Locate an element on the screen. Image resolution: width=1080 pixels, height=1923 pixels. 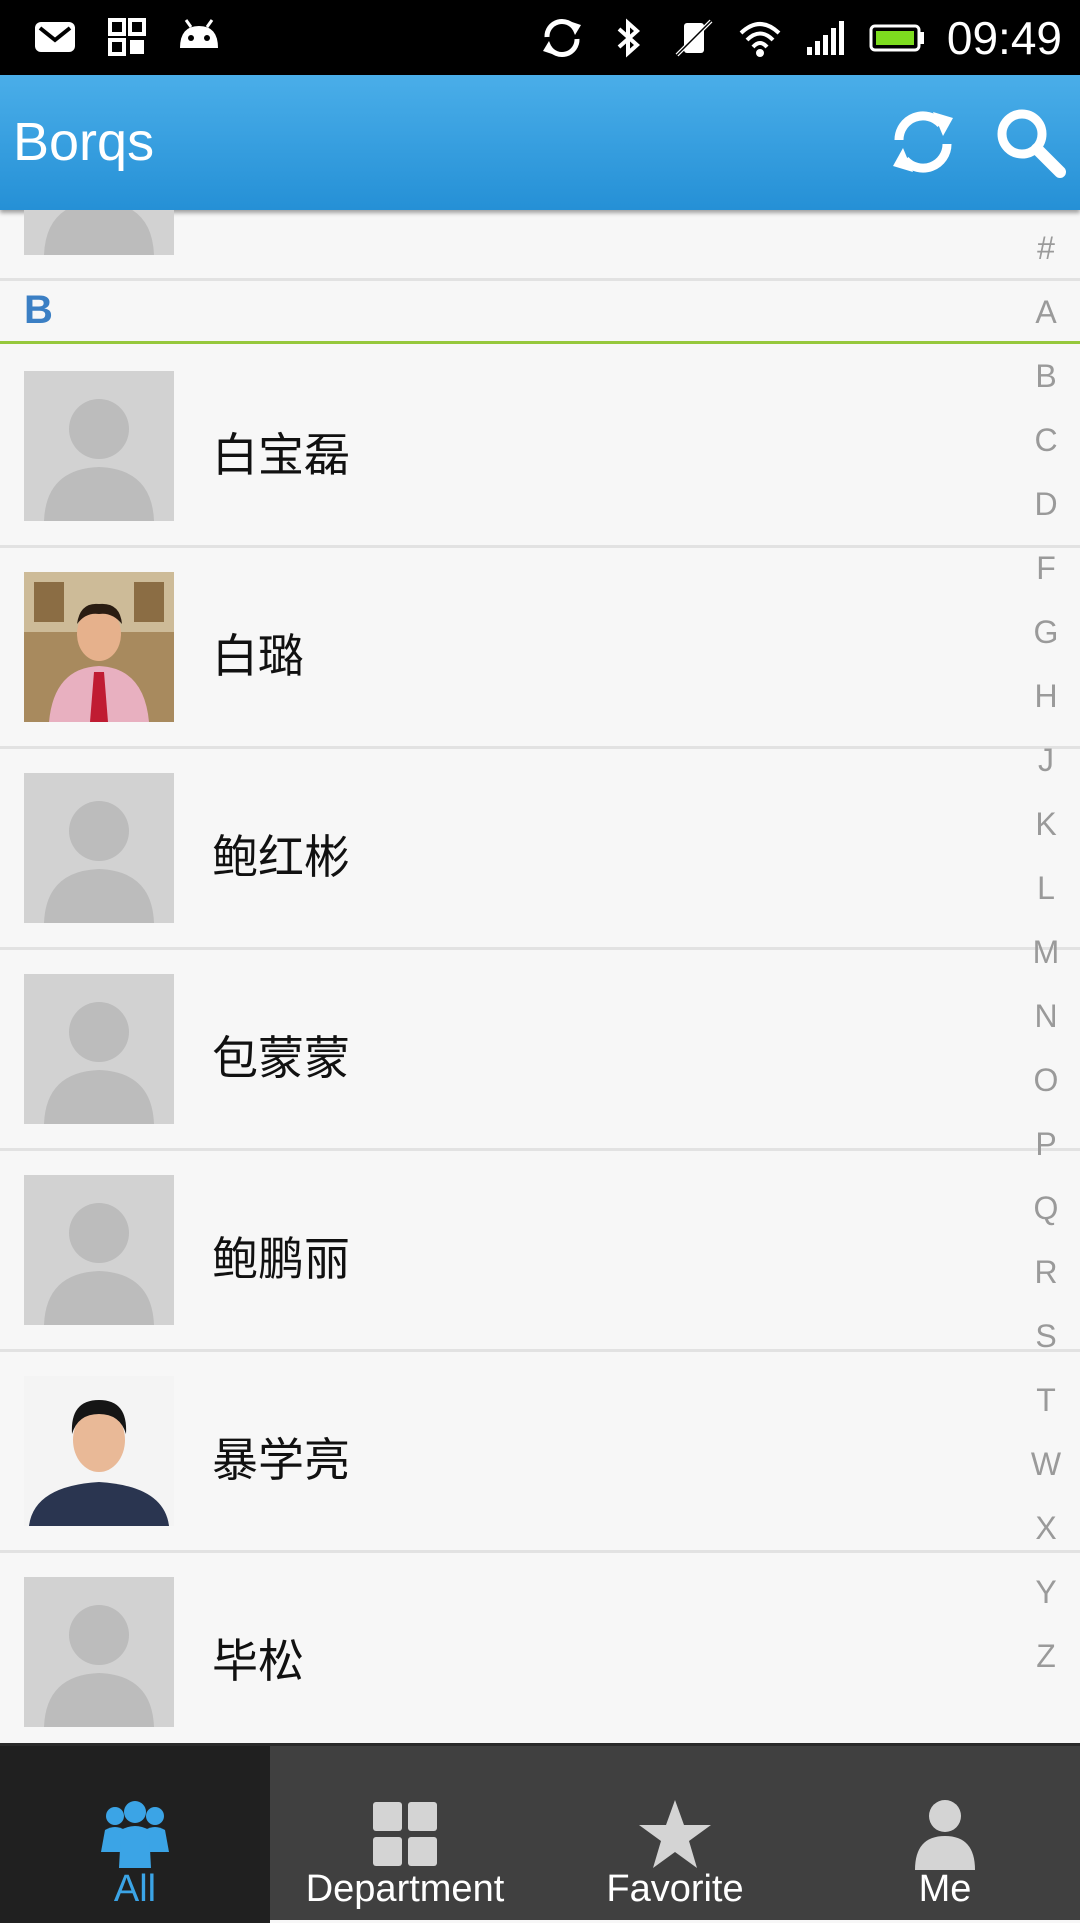
bottom-tab-bar: All Department Favorite Me is located at coordinates (540, 1833).